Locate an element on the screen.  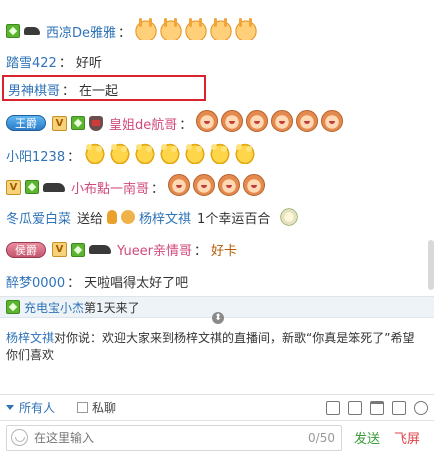
rank-badge: 侯爵 is located at coordinates (26, 249).